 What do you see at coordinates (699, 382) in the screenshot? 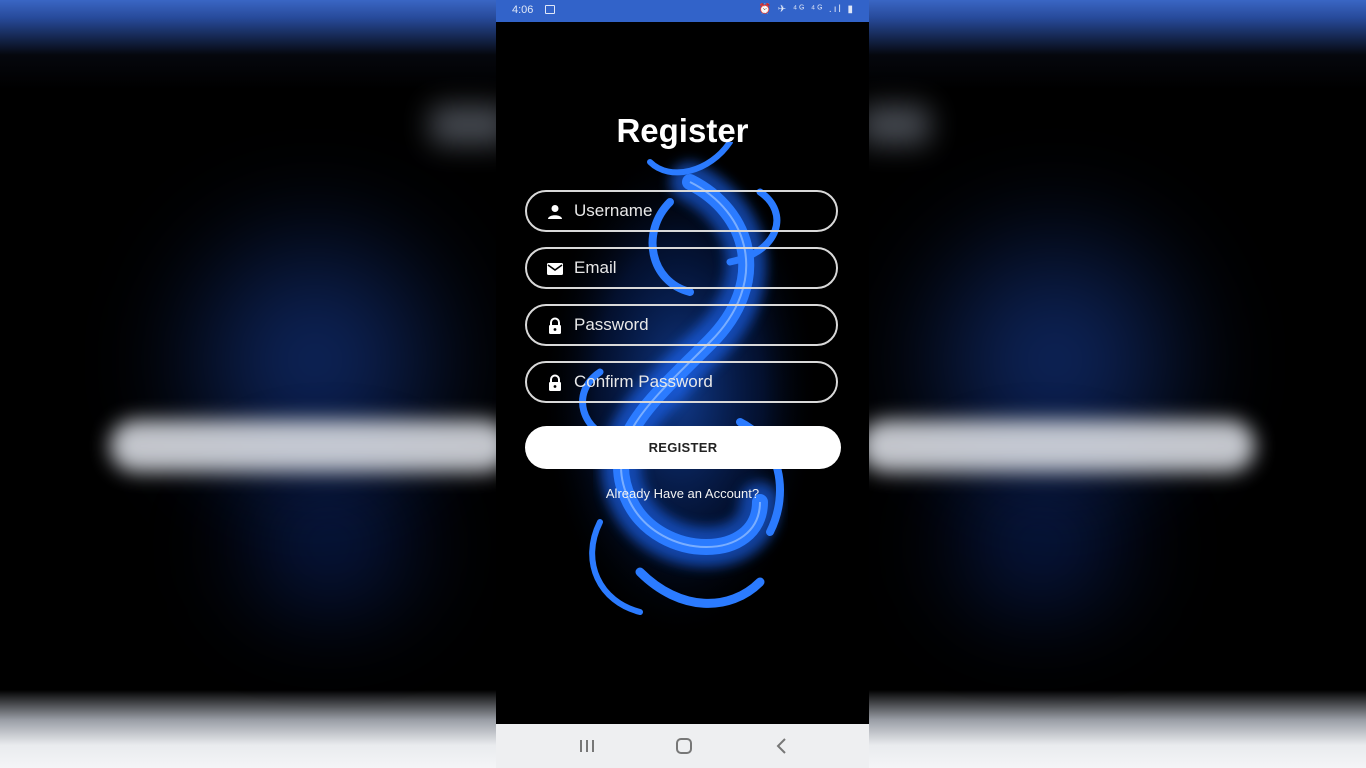
I see `confirm-password-input` at bounding box center [699, 382].